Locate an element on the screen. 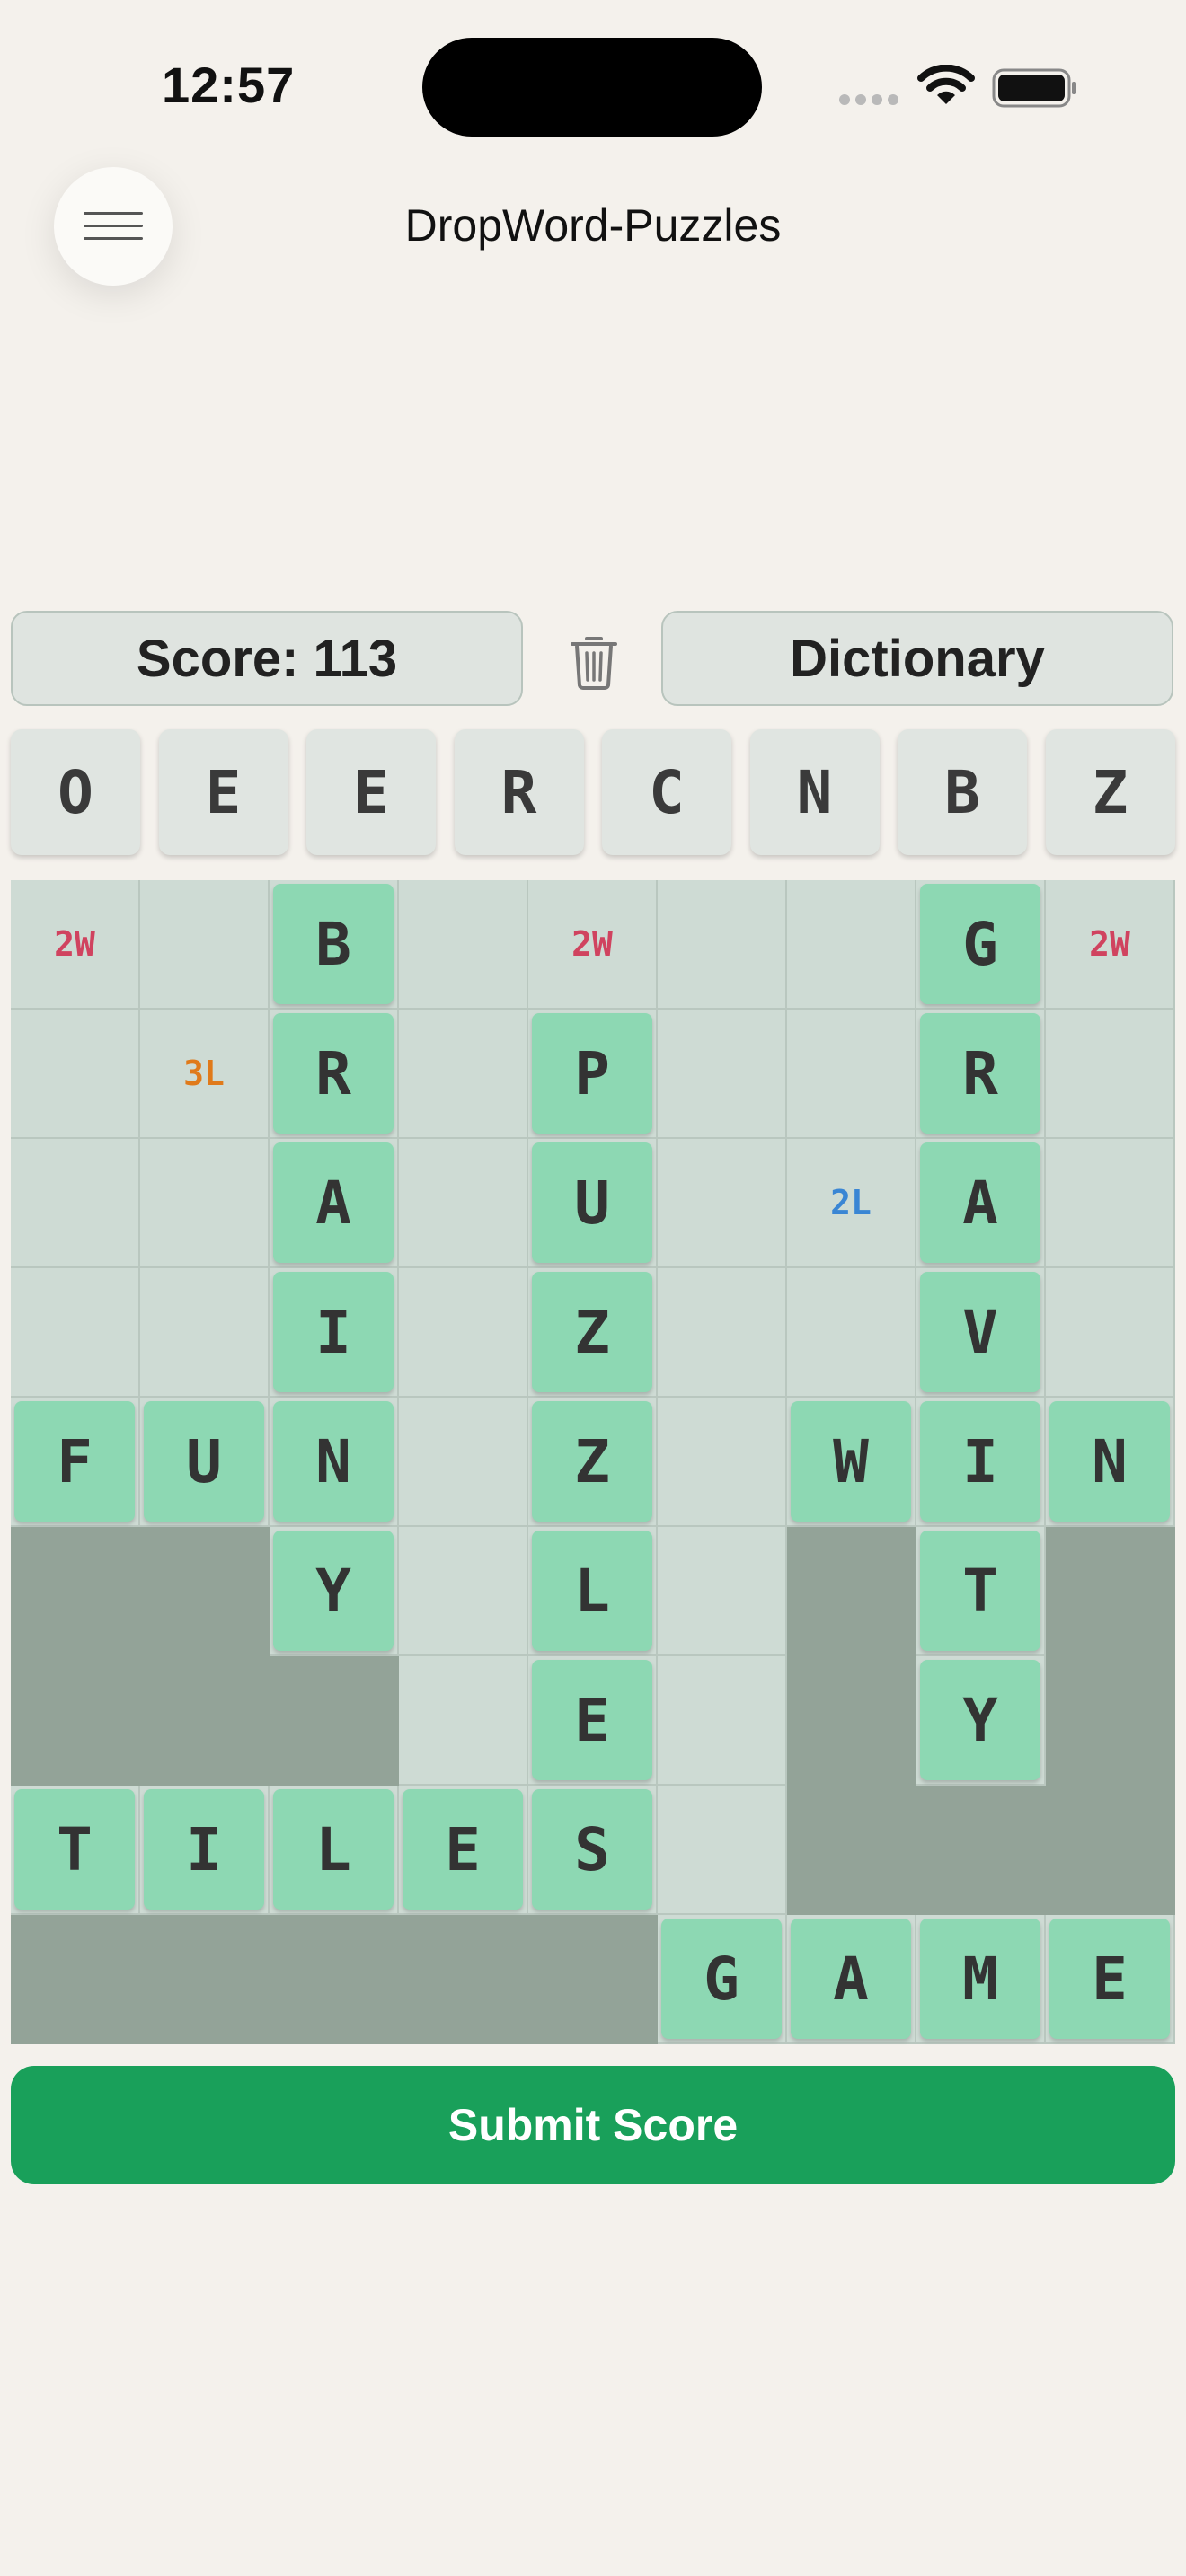  letter-tile: S is located at coordinates (592, 1849).